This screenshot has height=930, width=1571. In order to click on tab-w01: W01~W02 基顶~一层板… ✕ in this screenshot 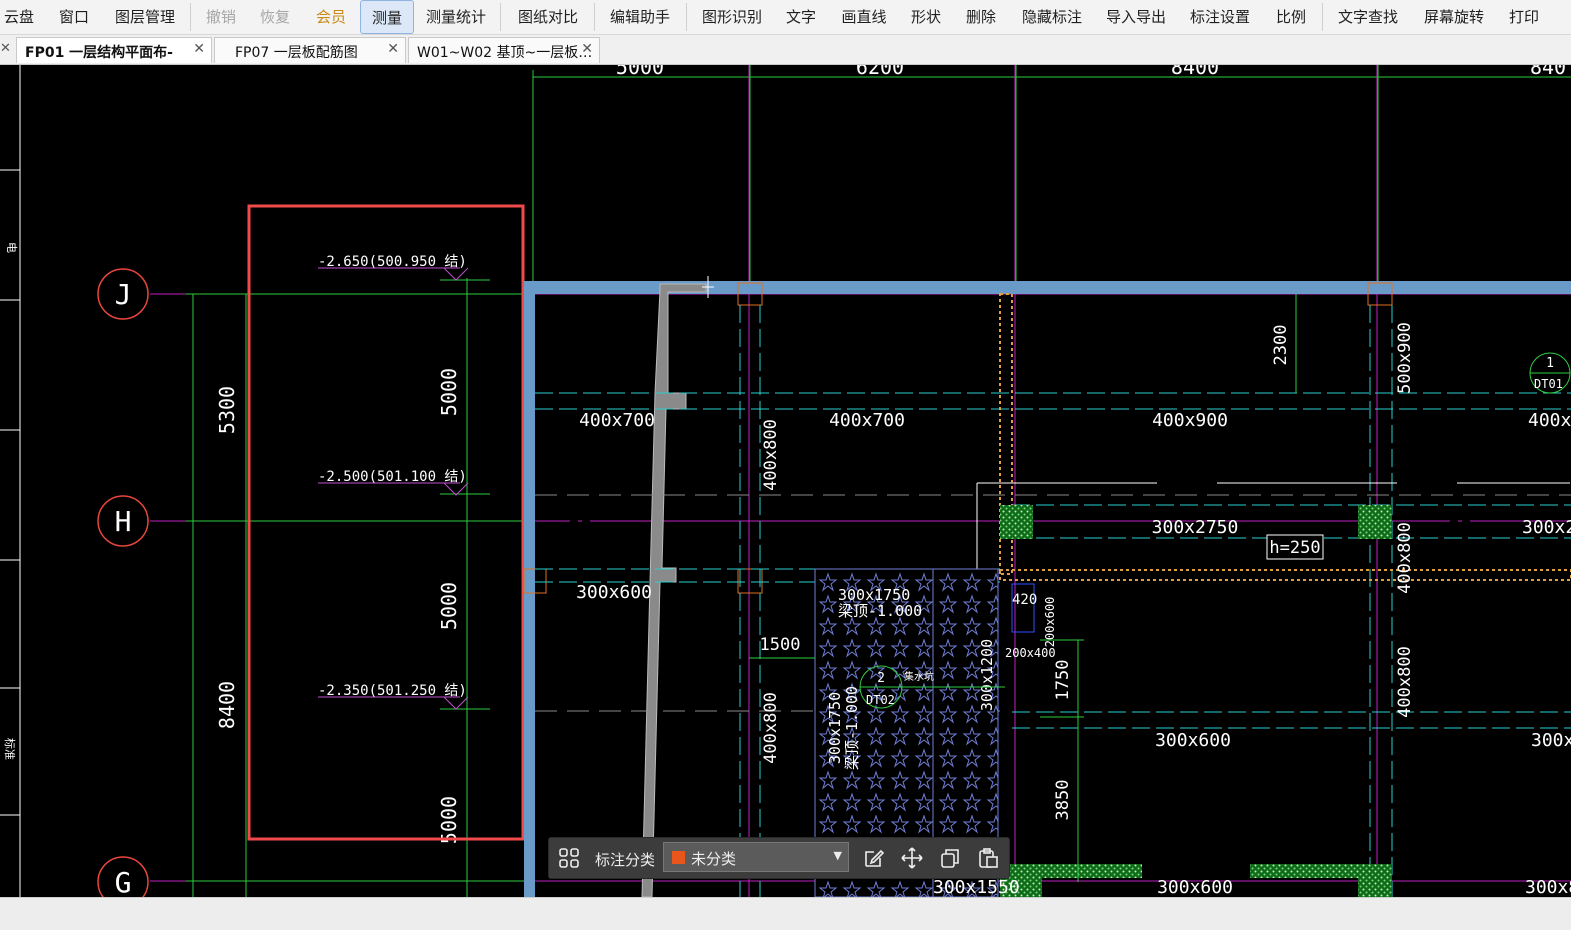, I will do `click(504, 50)`.